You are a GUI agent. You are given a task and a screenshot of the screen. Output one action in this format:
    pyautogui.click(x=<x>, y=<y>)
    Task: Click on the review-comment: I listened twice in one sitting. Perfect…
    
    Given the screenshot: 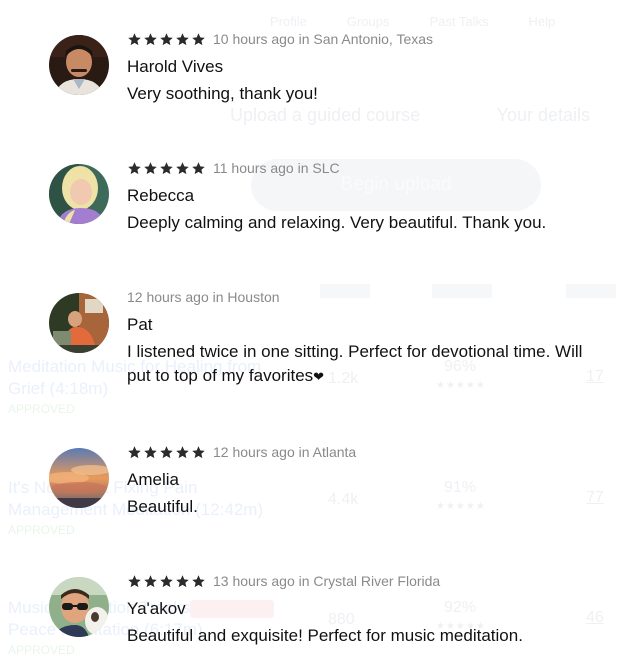 What is the action you would take?
    pyautogui.click(x=367, y=364)
    